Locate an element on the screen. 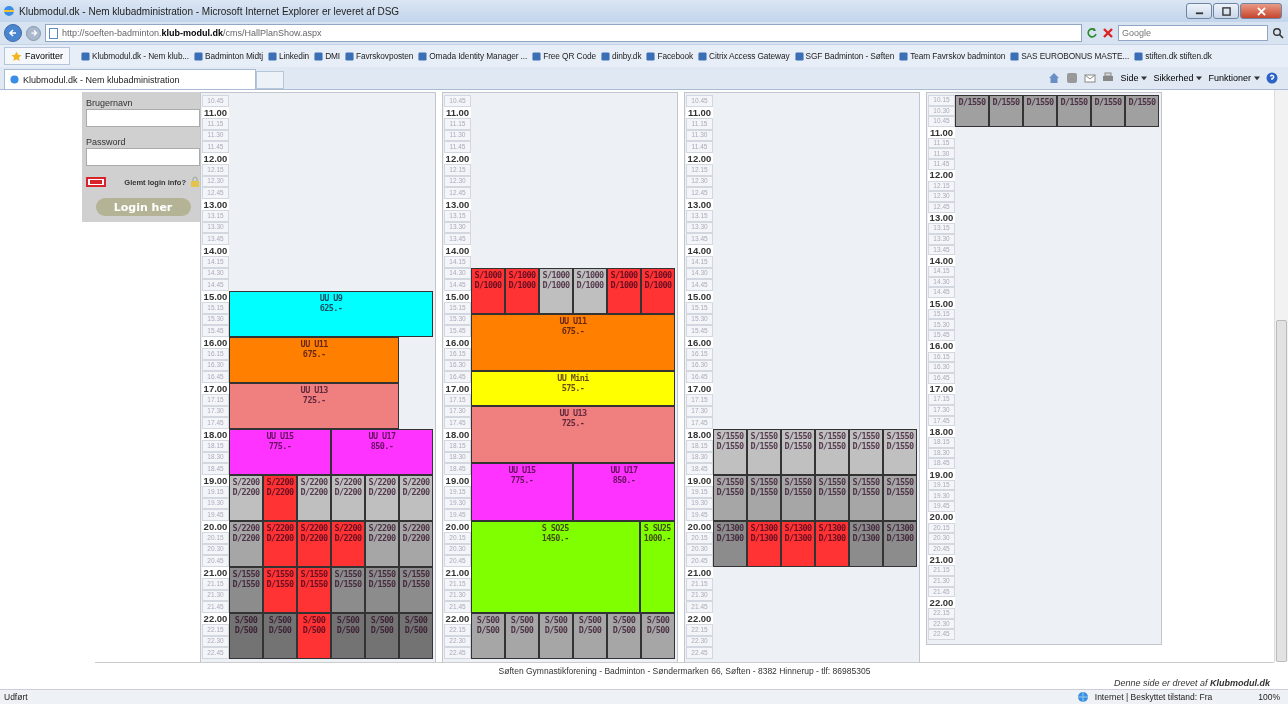 This screenshot has height=704, width=1288. close-button is located at coordinates (1261, 11).